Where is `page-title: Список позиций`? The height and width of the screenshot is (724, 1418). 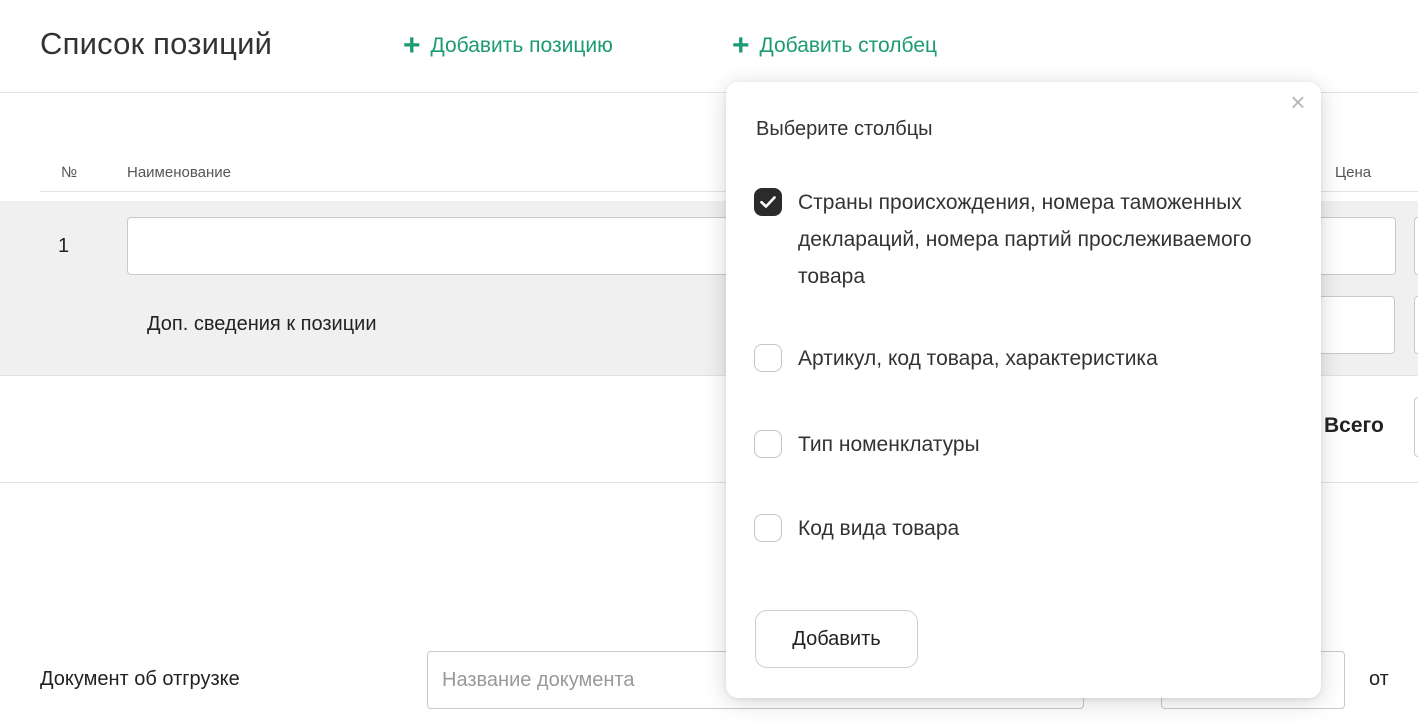
page-title: Список позиций is located at coordinates (156, 43).